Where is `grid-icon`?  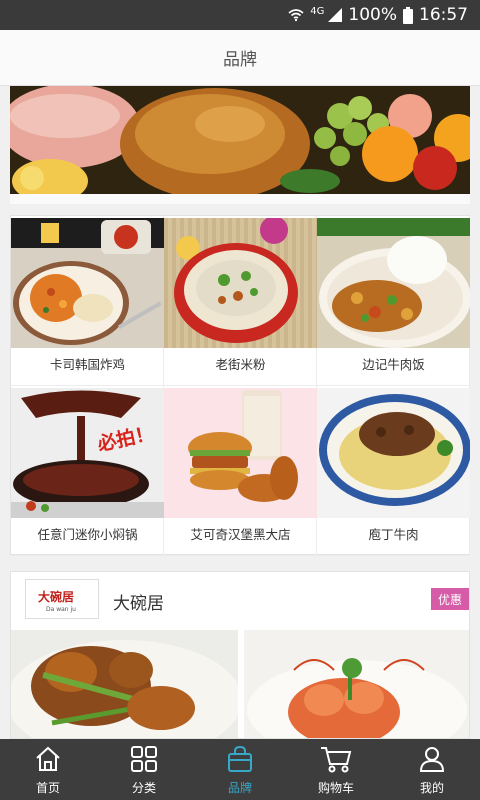 grid-icon is located at coordinates (144, 759).